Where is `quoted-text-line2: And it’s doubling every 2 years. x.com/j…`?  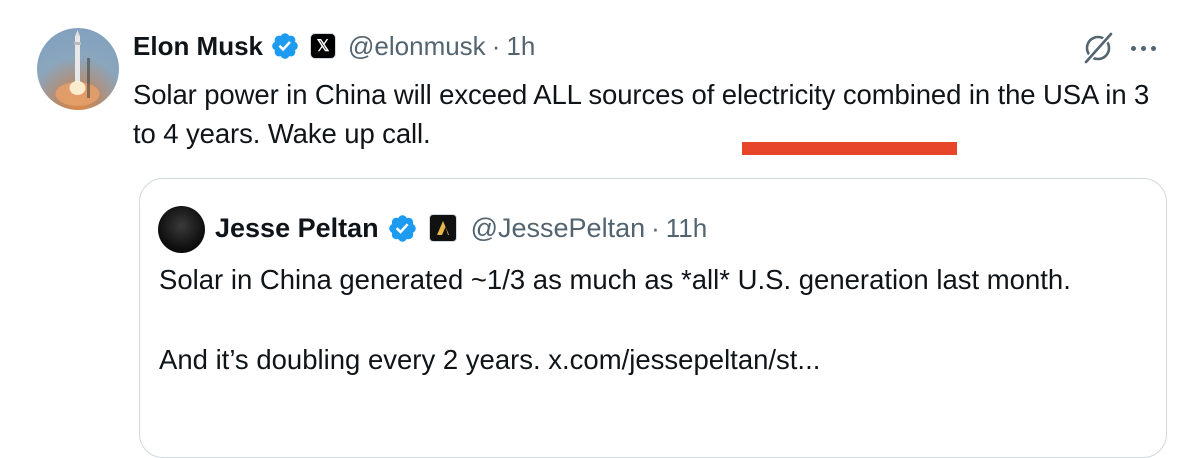
quoted-text-line2: And it’s doubling every 2 years. x.com/j… is located at coordinates (490, 359).